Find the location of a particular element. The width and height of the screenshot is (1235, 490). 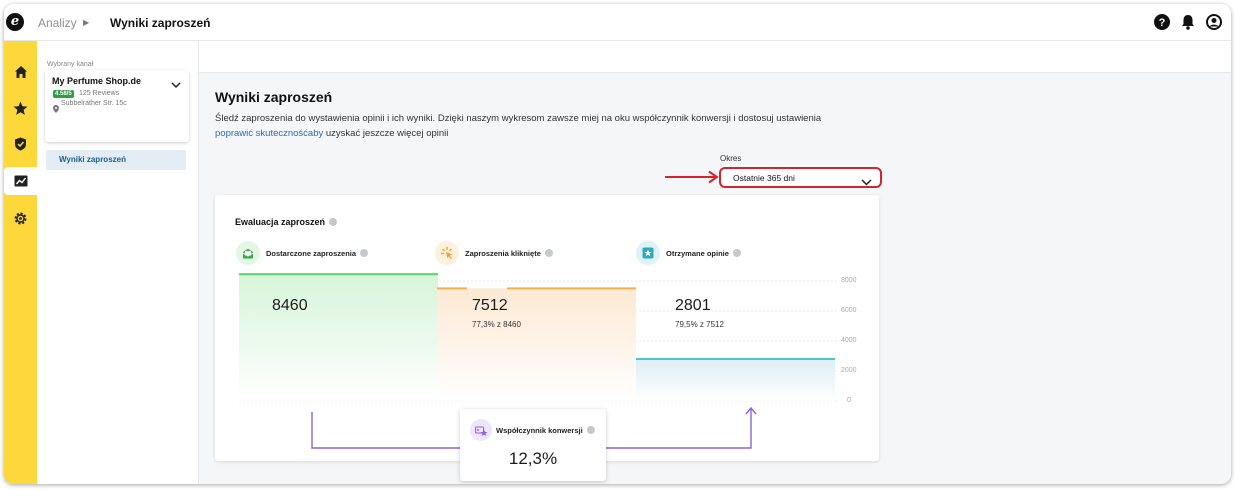

reviews-value: 2801 is located at coordinates (693, 305).